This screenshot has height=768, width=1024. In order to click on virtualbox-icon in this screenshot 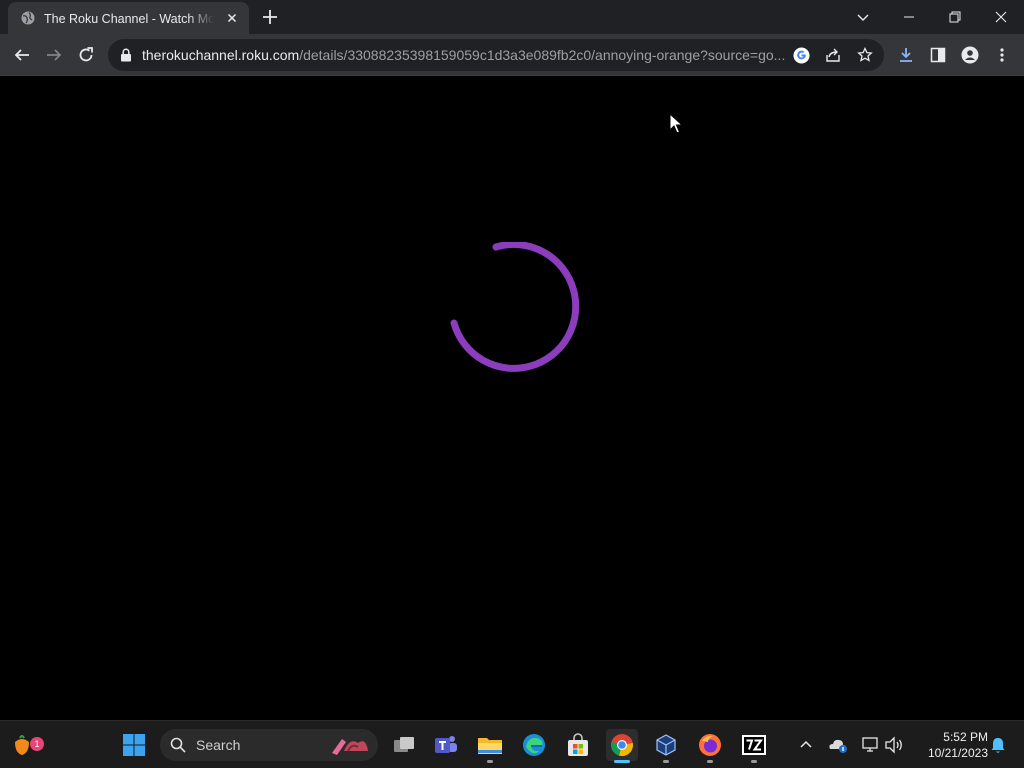, I will do `click(666, 745)`.